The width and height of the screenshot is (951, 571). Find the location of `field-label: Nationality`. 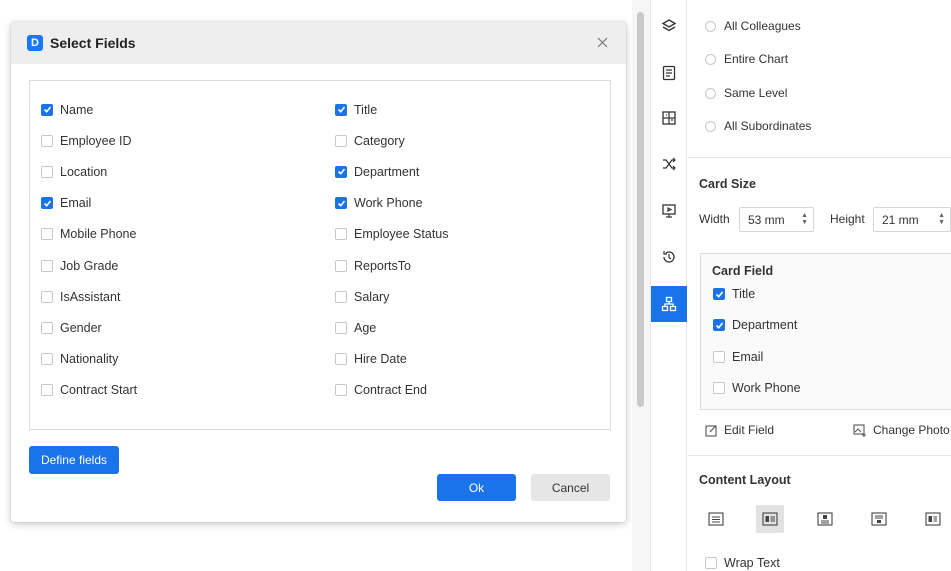

field-label: Nationality is located at coordinates (89, 359).